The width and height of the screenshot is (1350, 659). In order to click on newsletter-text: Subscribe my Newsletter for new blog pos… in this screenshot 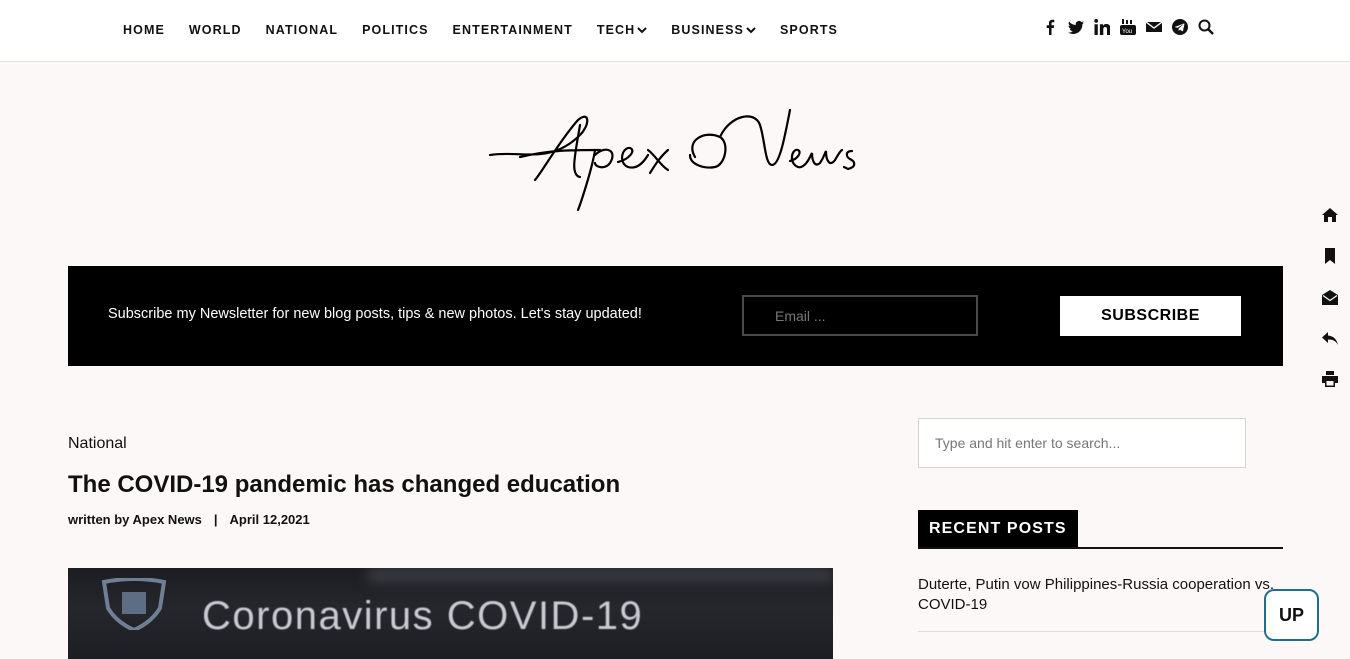, I will do `click(375, 314)`.